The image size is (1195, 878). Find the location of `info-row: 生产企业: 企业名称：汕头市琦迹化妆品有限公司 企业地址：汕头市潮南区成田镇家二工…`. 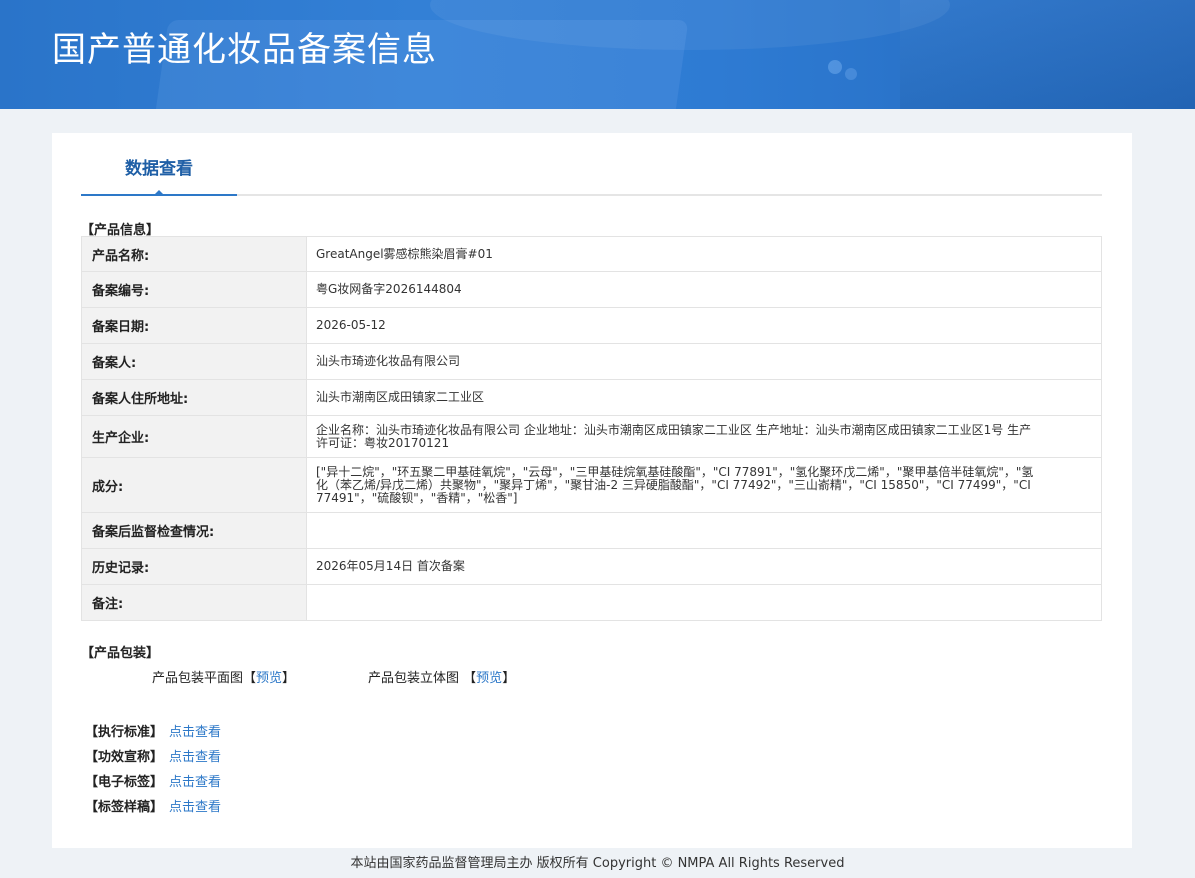

info-row: 生产企业: 企业名称：汕头市琦迹化妆品有限公司 企业地址：汕头市潮南区成田镇家二工… is located at coordinates (591, 436).